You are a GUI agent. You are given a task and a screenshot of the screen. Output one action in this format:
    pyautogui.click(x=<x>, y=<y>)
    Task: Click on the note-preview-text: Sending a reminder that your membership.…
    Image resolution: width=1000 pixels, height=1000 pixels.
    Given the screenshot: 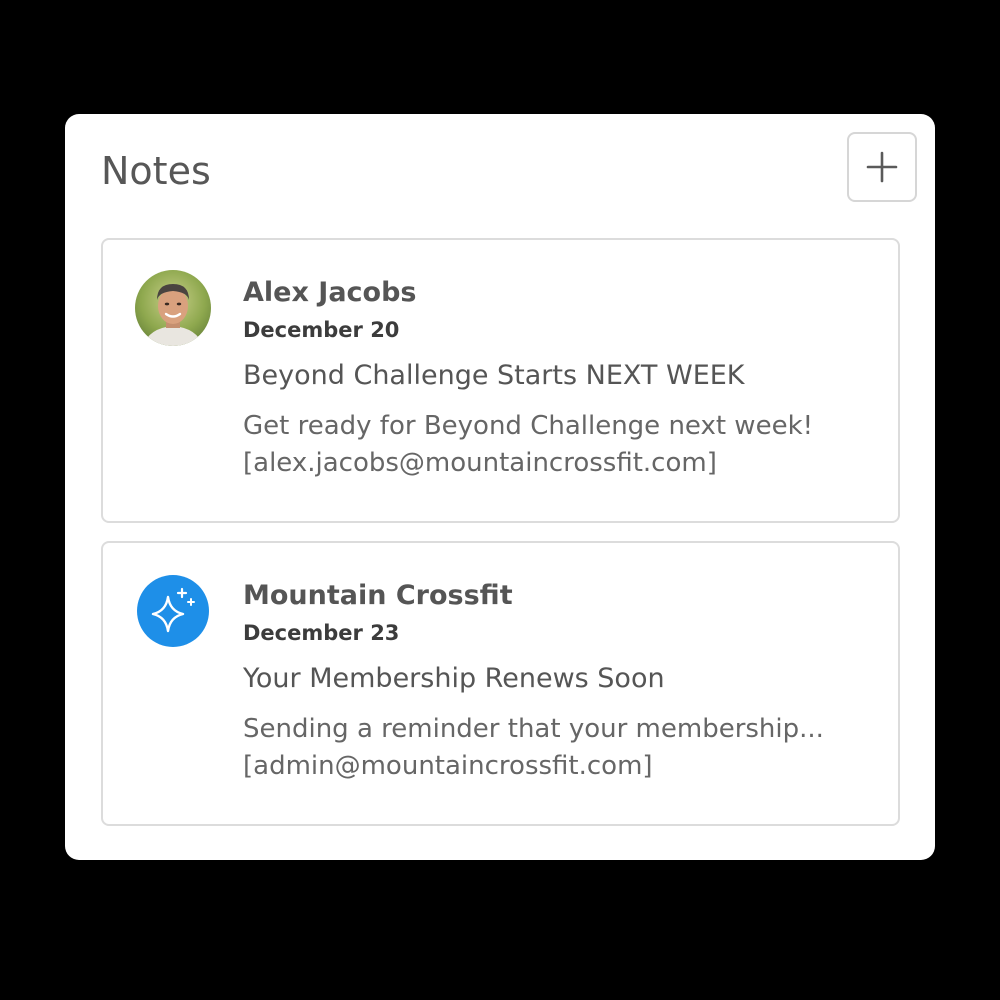 What is the action you would take?
    pyautogui.click(x=533, y=729)
    